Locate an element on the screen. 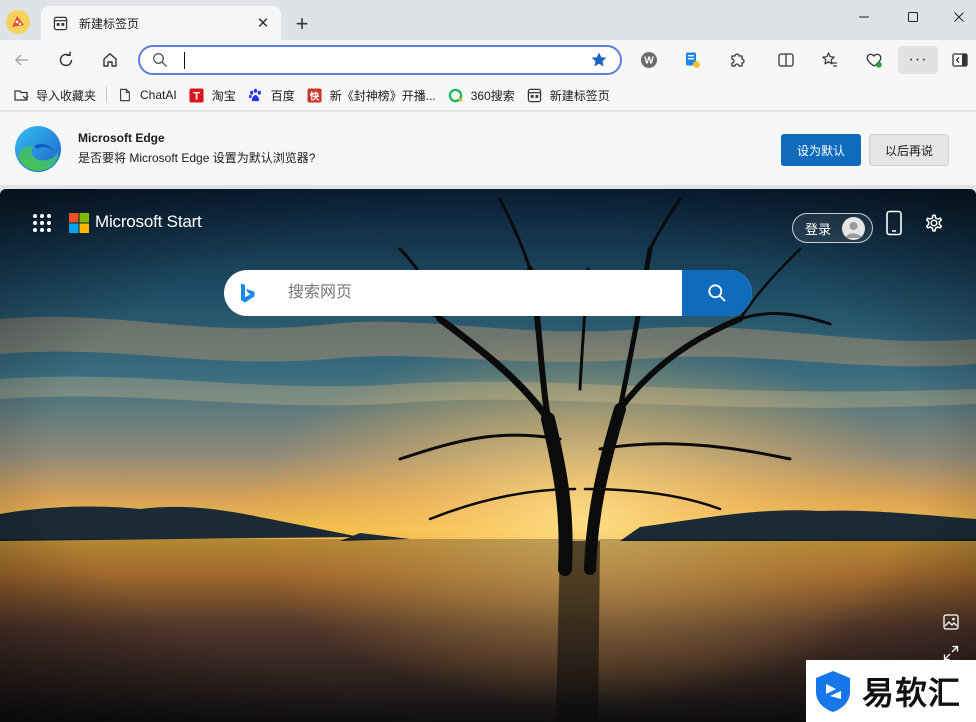  sidebar-toggle-button is located at coordinates (960, 60).